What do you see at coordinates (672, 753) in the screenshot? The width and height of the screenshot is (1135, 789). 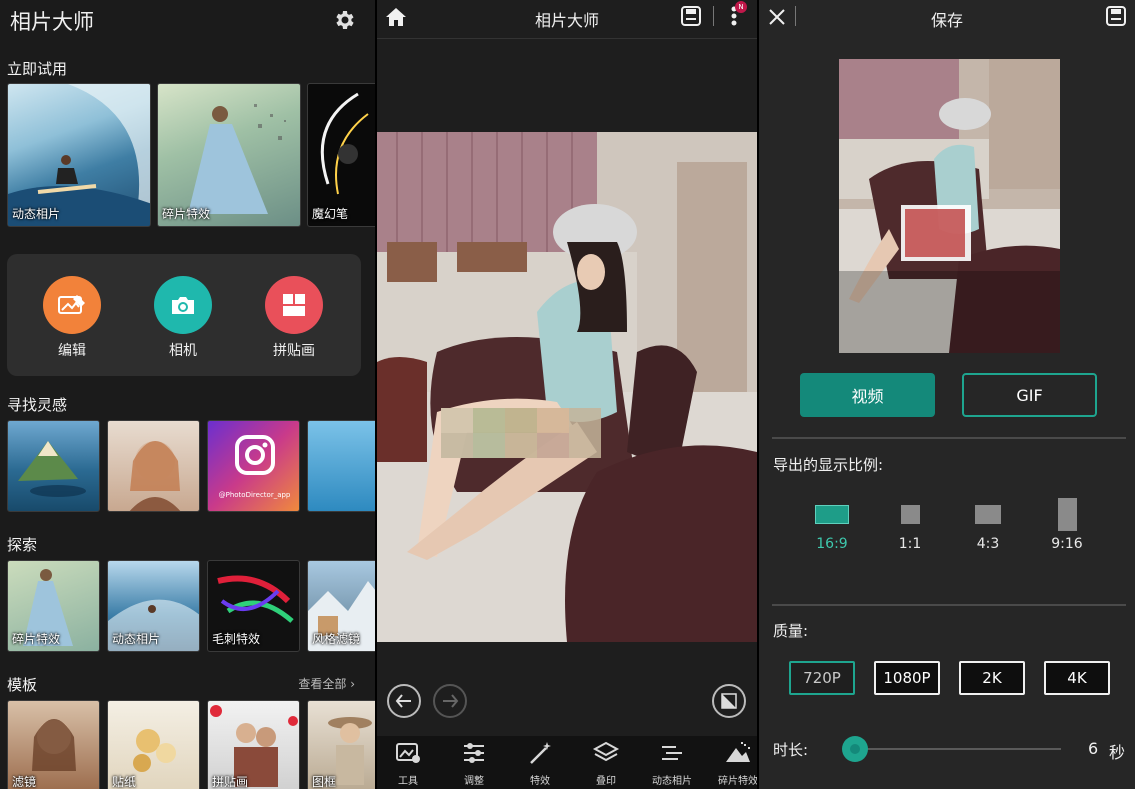 I see `animation-icon` at bounding box center [672, 753].